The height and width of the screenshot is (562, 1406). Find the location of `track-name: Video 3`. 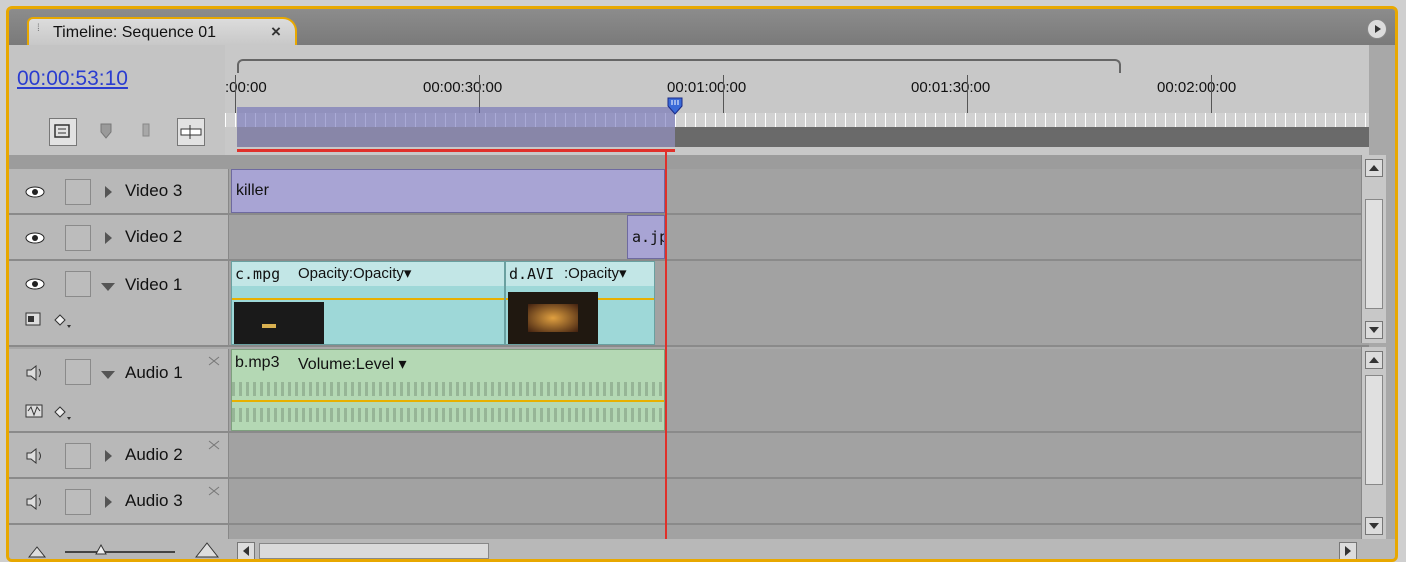

track-name: Video 3 is located at coordinates (154, 190).